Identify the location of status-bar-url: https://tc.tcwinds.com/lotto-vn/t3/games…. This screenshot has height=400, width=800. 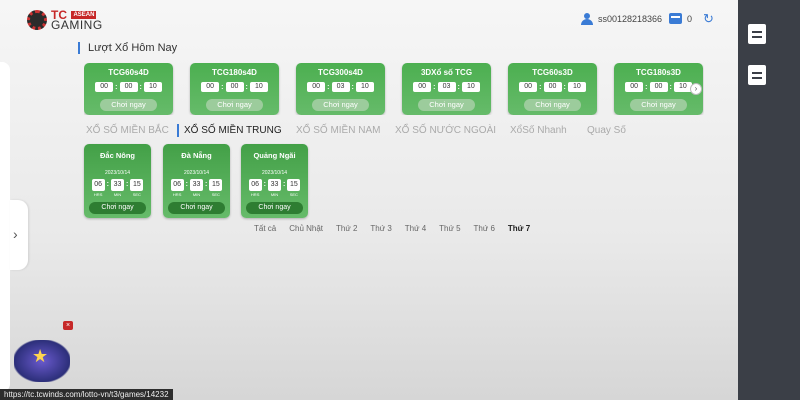
(86, 394).